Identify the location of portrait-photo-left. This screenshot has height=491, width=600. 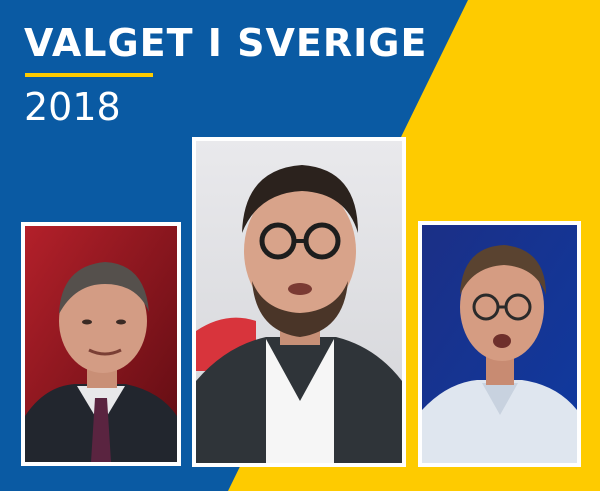
(101, 344).